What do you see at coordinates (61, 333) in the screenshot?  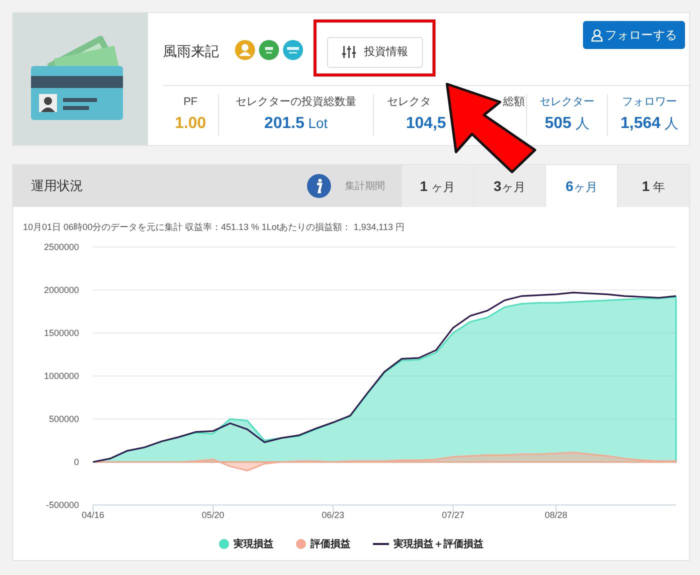 I see `y-tick-label: 1500000` at bounding box center [61, 333].